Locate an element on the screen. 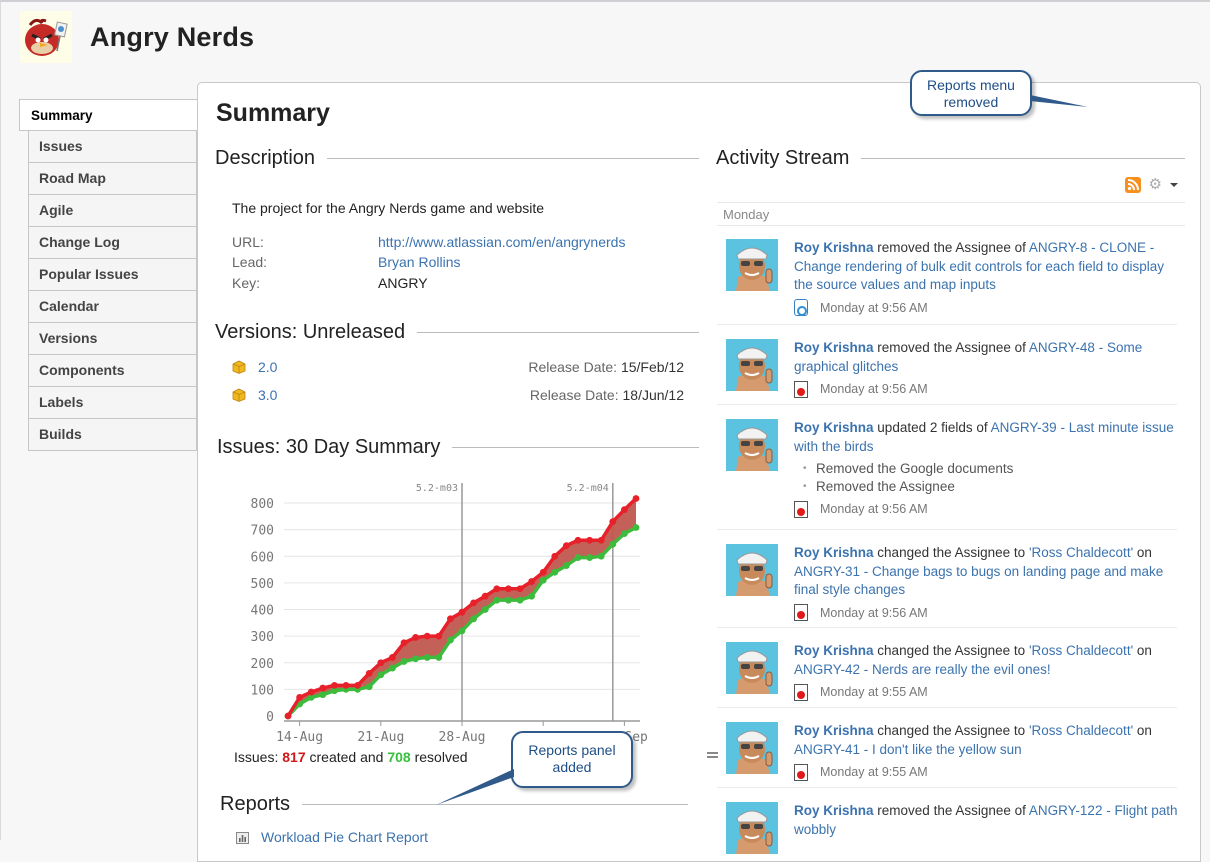 The width and height of the screenshot is (1210, 862). x-tick-label: 21-Aug is located at coordinates (380, 737).